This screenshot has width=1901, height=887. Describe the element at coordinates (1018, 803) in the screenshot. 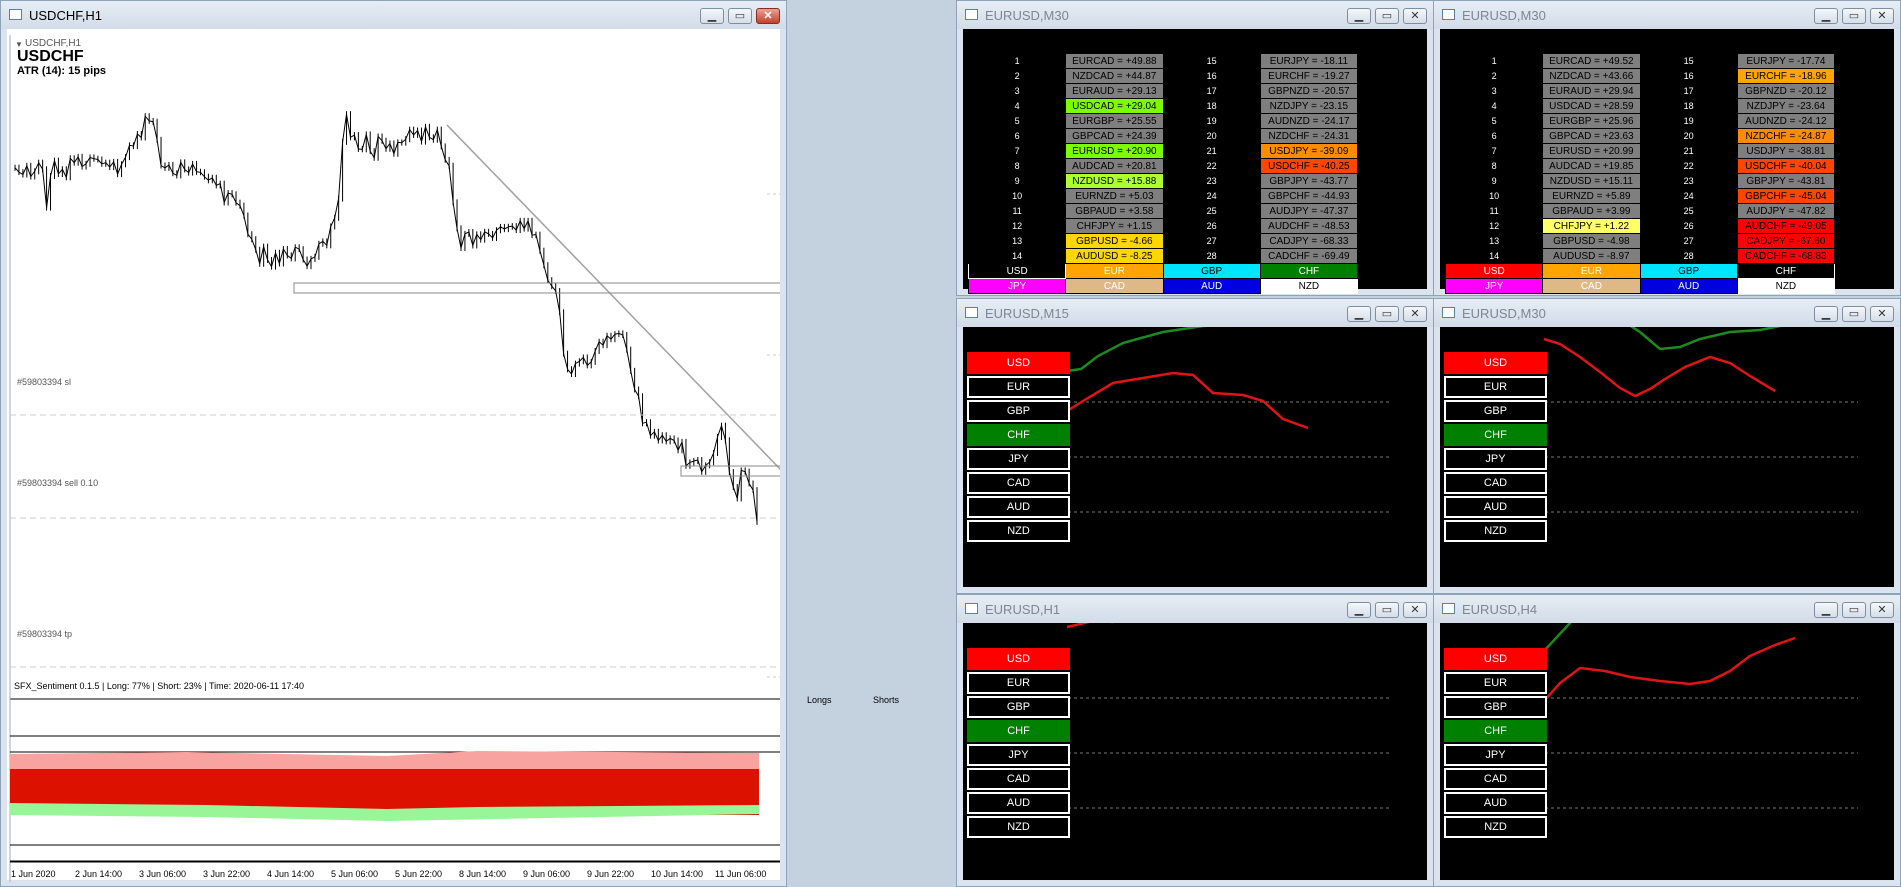

I see `currency-strength-box: AUD` at that location.